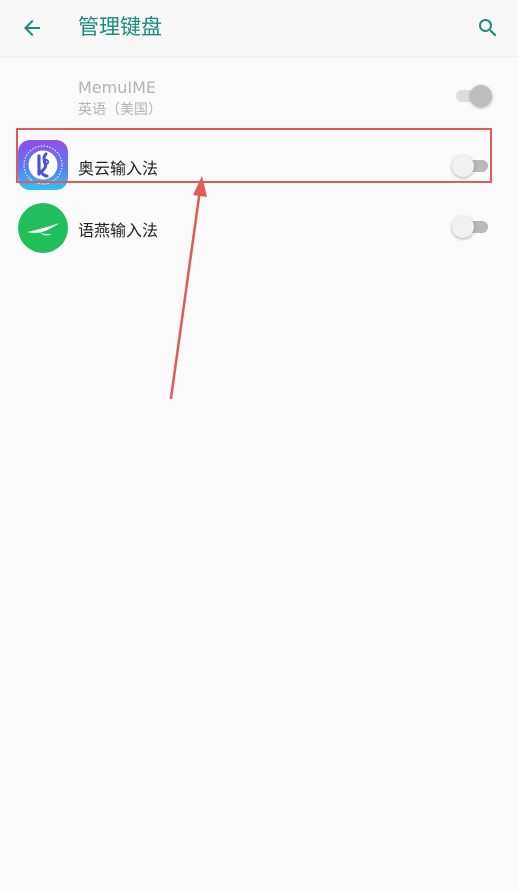  Describe the element at coordinates (117, 87) in the screenshot. I see `keyboard-name: MemuIME` at that location.